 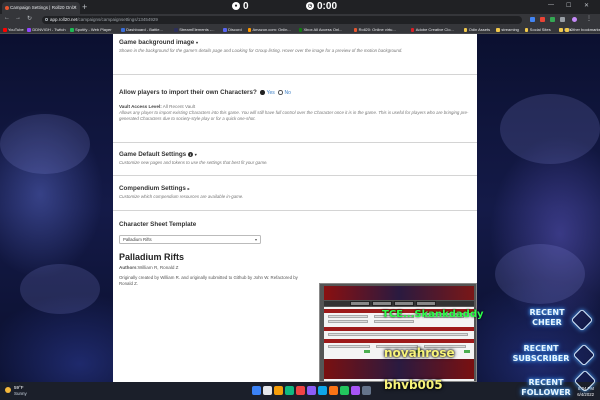 I want to click on close-window-icon: ✕, so click(x=586, y=5).